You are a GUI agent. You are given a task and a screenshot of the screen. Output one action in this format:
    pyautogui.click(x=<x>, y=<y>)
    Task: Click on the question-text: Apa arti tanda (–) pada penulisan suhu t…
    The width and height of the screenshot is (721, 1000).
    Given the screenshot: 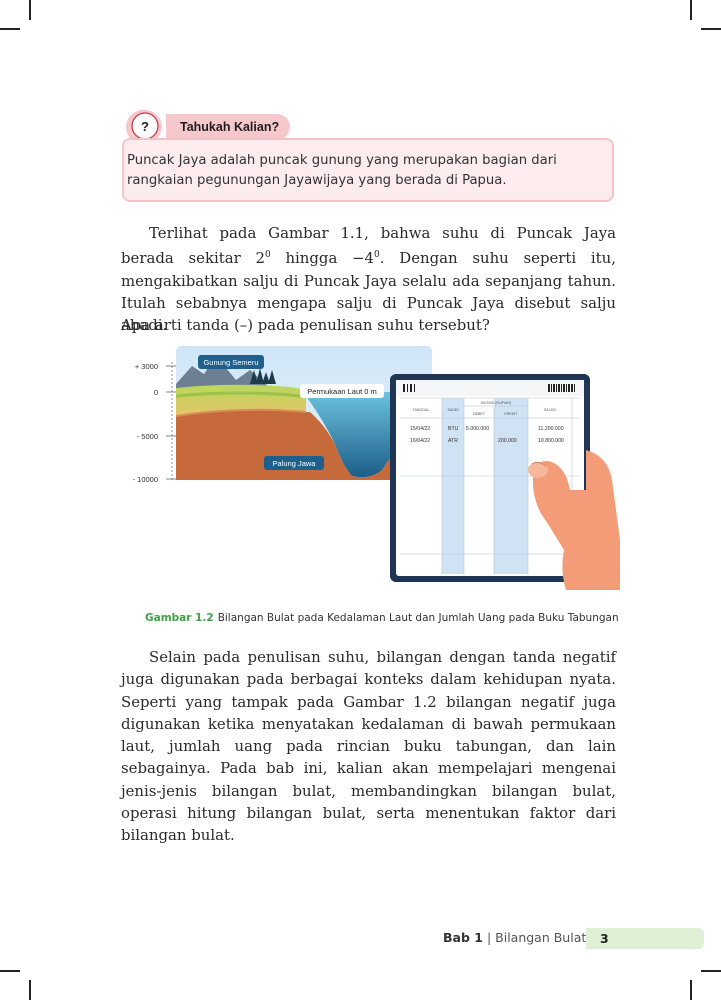 What is the action you would take?
    pyautogui.click(x=305, y=325)
    